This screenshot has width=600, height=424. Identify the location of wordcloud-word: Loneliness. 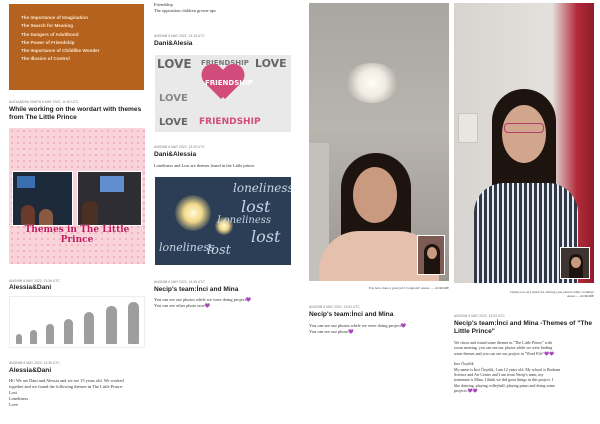
(244, 220).